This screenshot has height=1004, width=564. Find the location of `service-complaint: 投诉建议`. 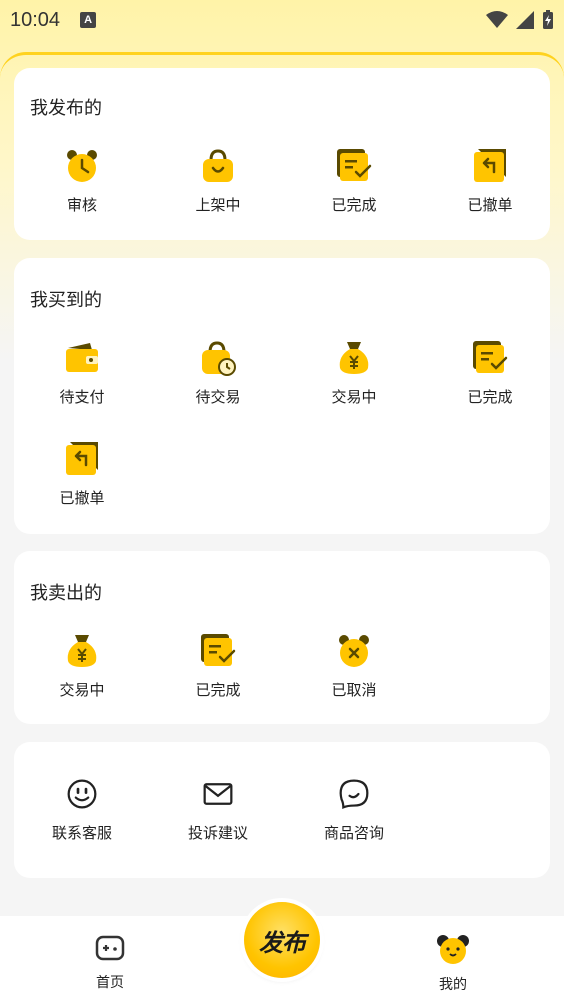

service-complaint: 投诉建议 is located at coordinates (218, 810).